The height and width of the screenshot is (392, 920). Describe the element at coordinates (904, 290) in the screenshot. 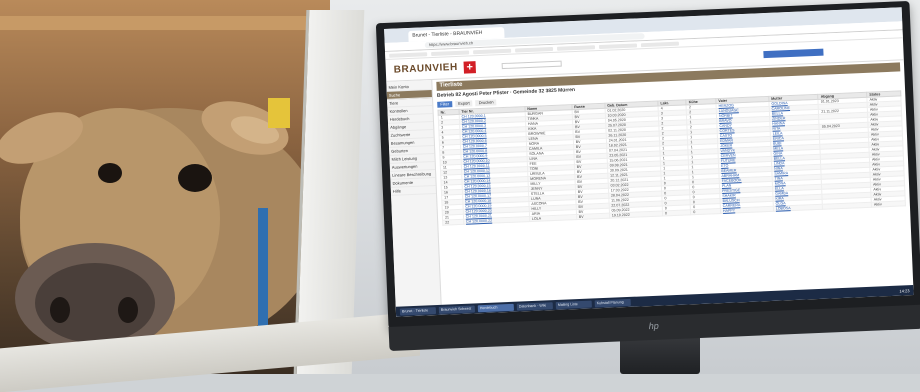

I see `taskbar-clock: 14:23` at that location.